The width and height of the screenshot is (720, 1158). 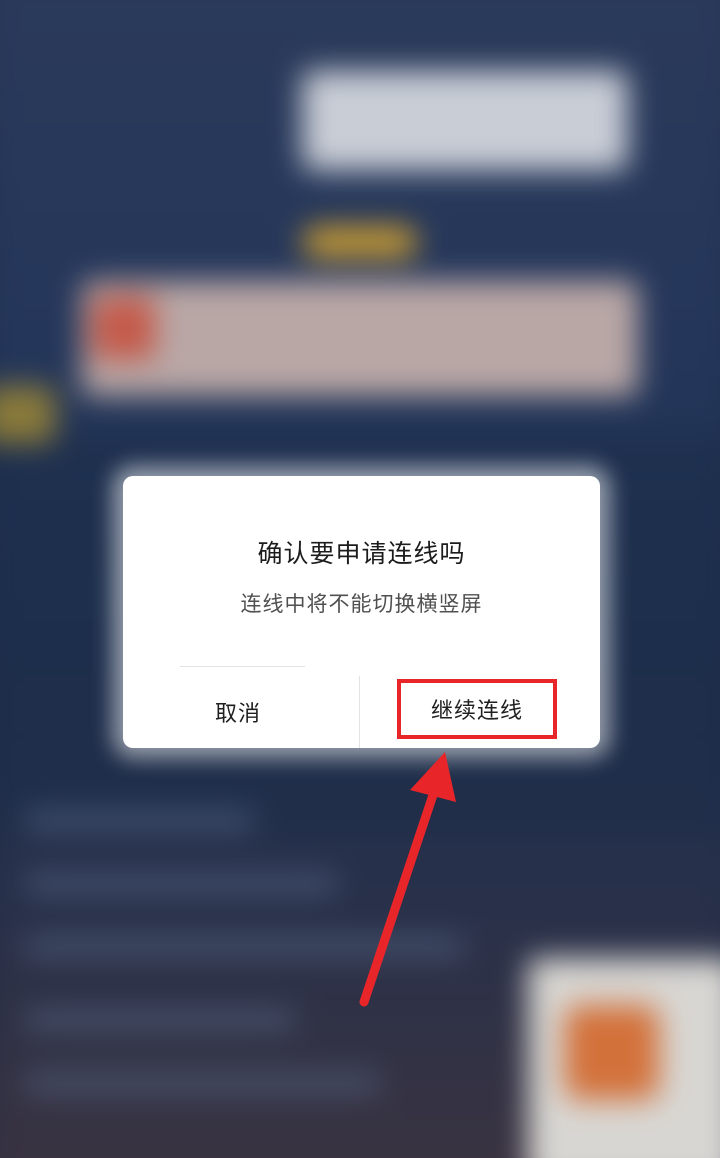 What do you see at coordinates (238, 712) in the screenshot?
I see `cancel-button: 取消` at bounding box center [238, 712].